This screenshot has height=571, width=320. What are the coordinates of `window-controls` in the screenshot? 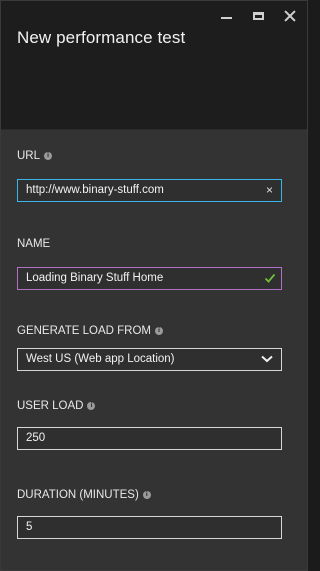 It's located at (258, 16).